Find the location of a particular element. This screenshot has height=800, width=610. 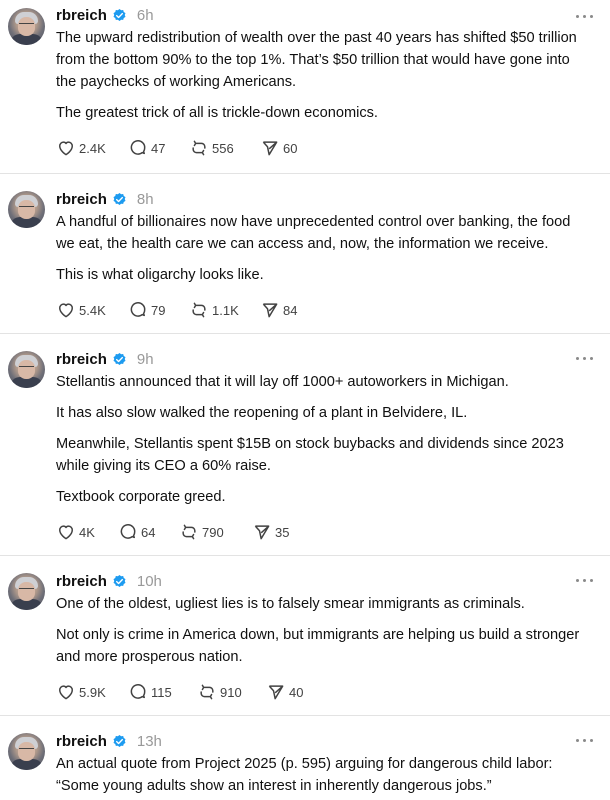

share-button: 40 is located at coordinates (284, 692).